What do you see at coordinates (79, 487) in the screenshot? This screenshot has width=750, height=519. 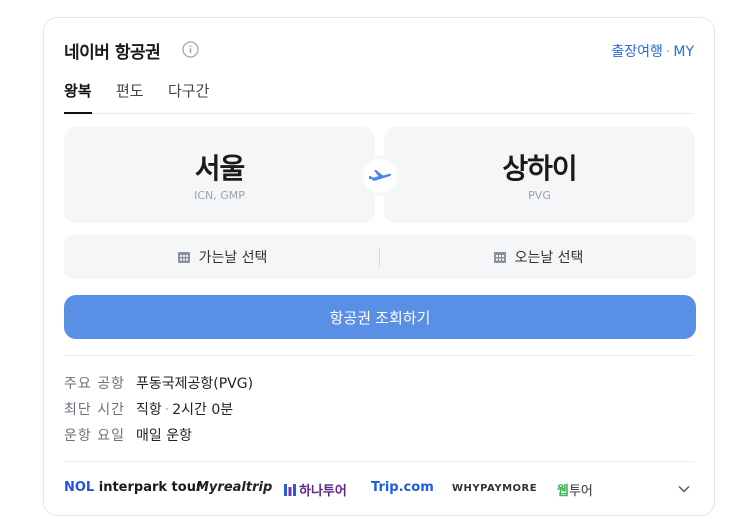 I see `nol-prefix: NOL` at bounding box center [79, 487].